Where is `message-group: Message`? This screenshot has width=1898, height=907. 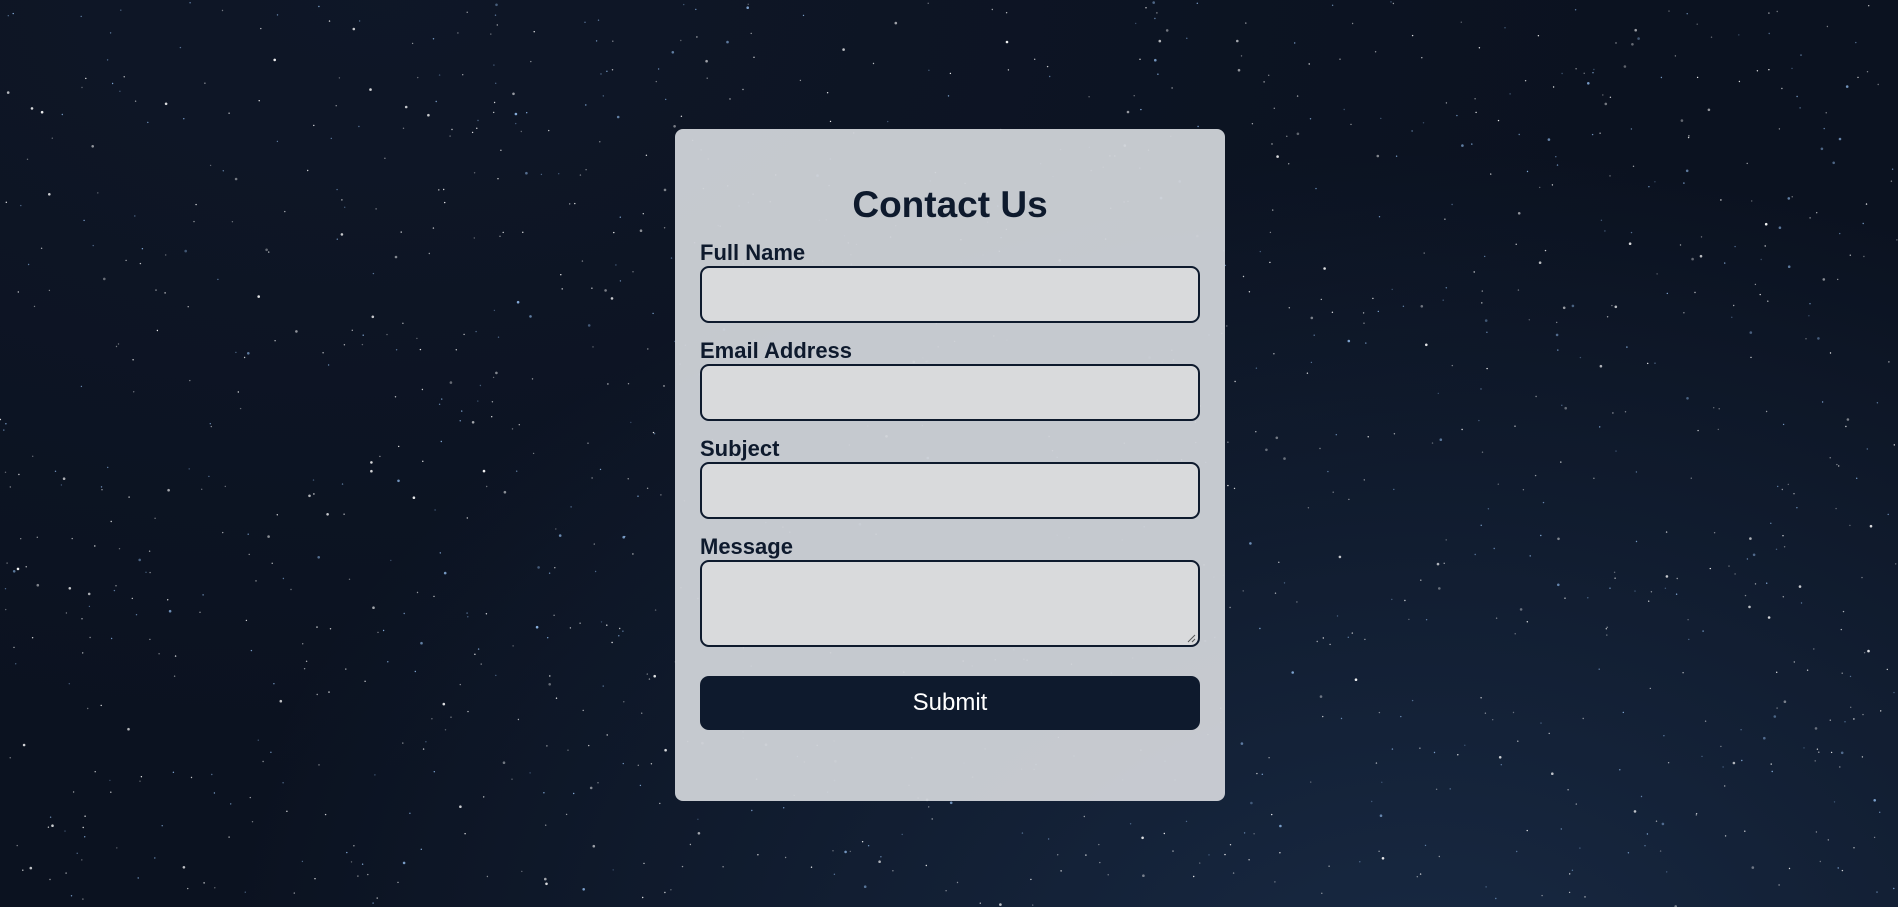 message-group: Message is located at coordinates (950, 591).